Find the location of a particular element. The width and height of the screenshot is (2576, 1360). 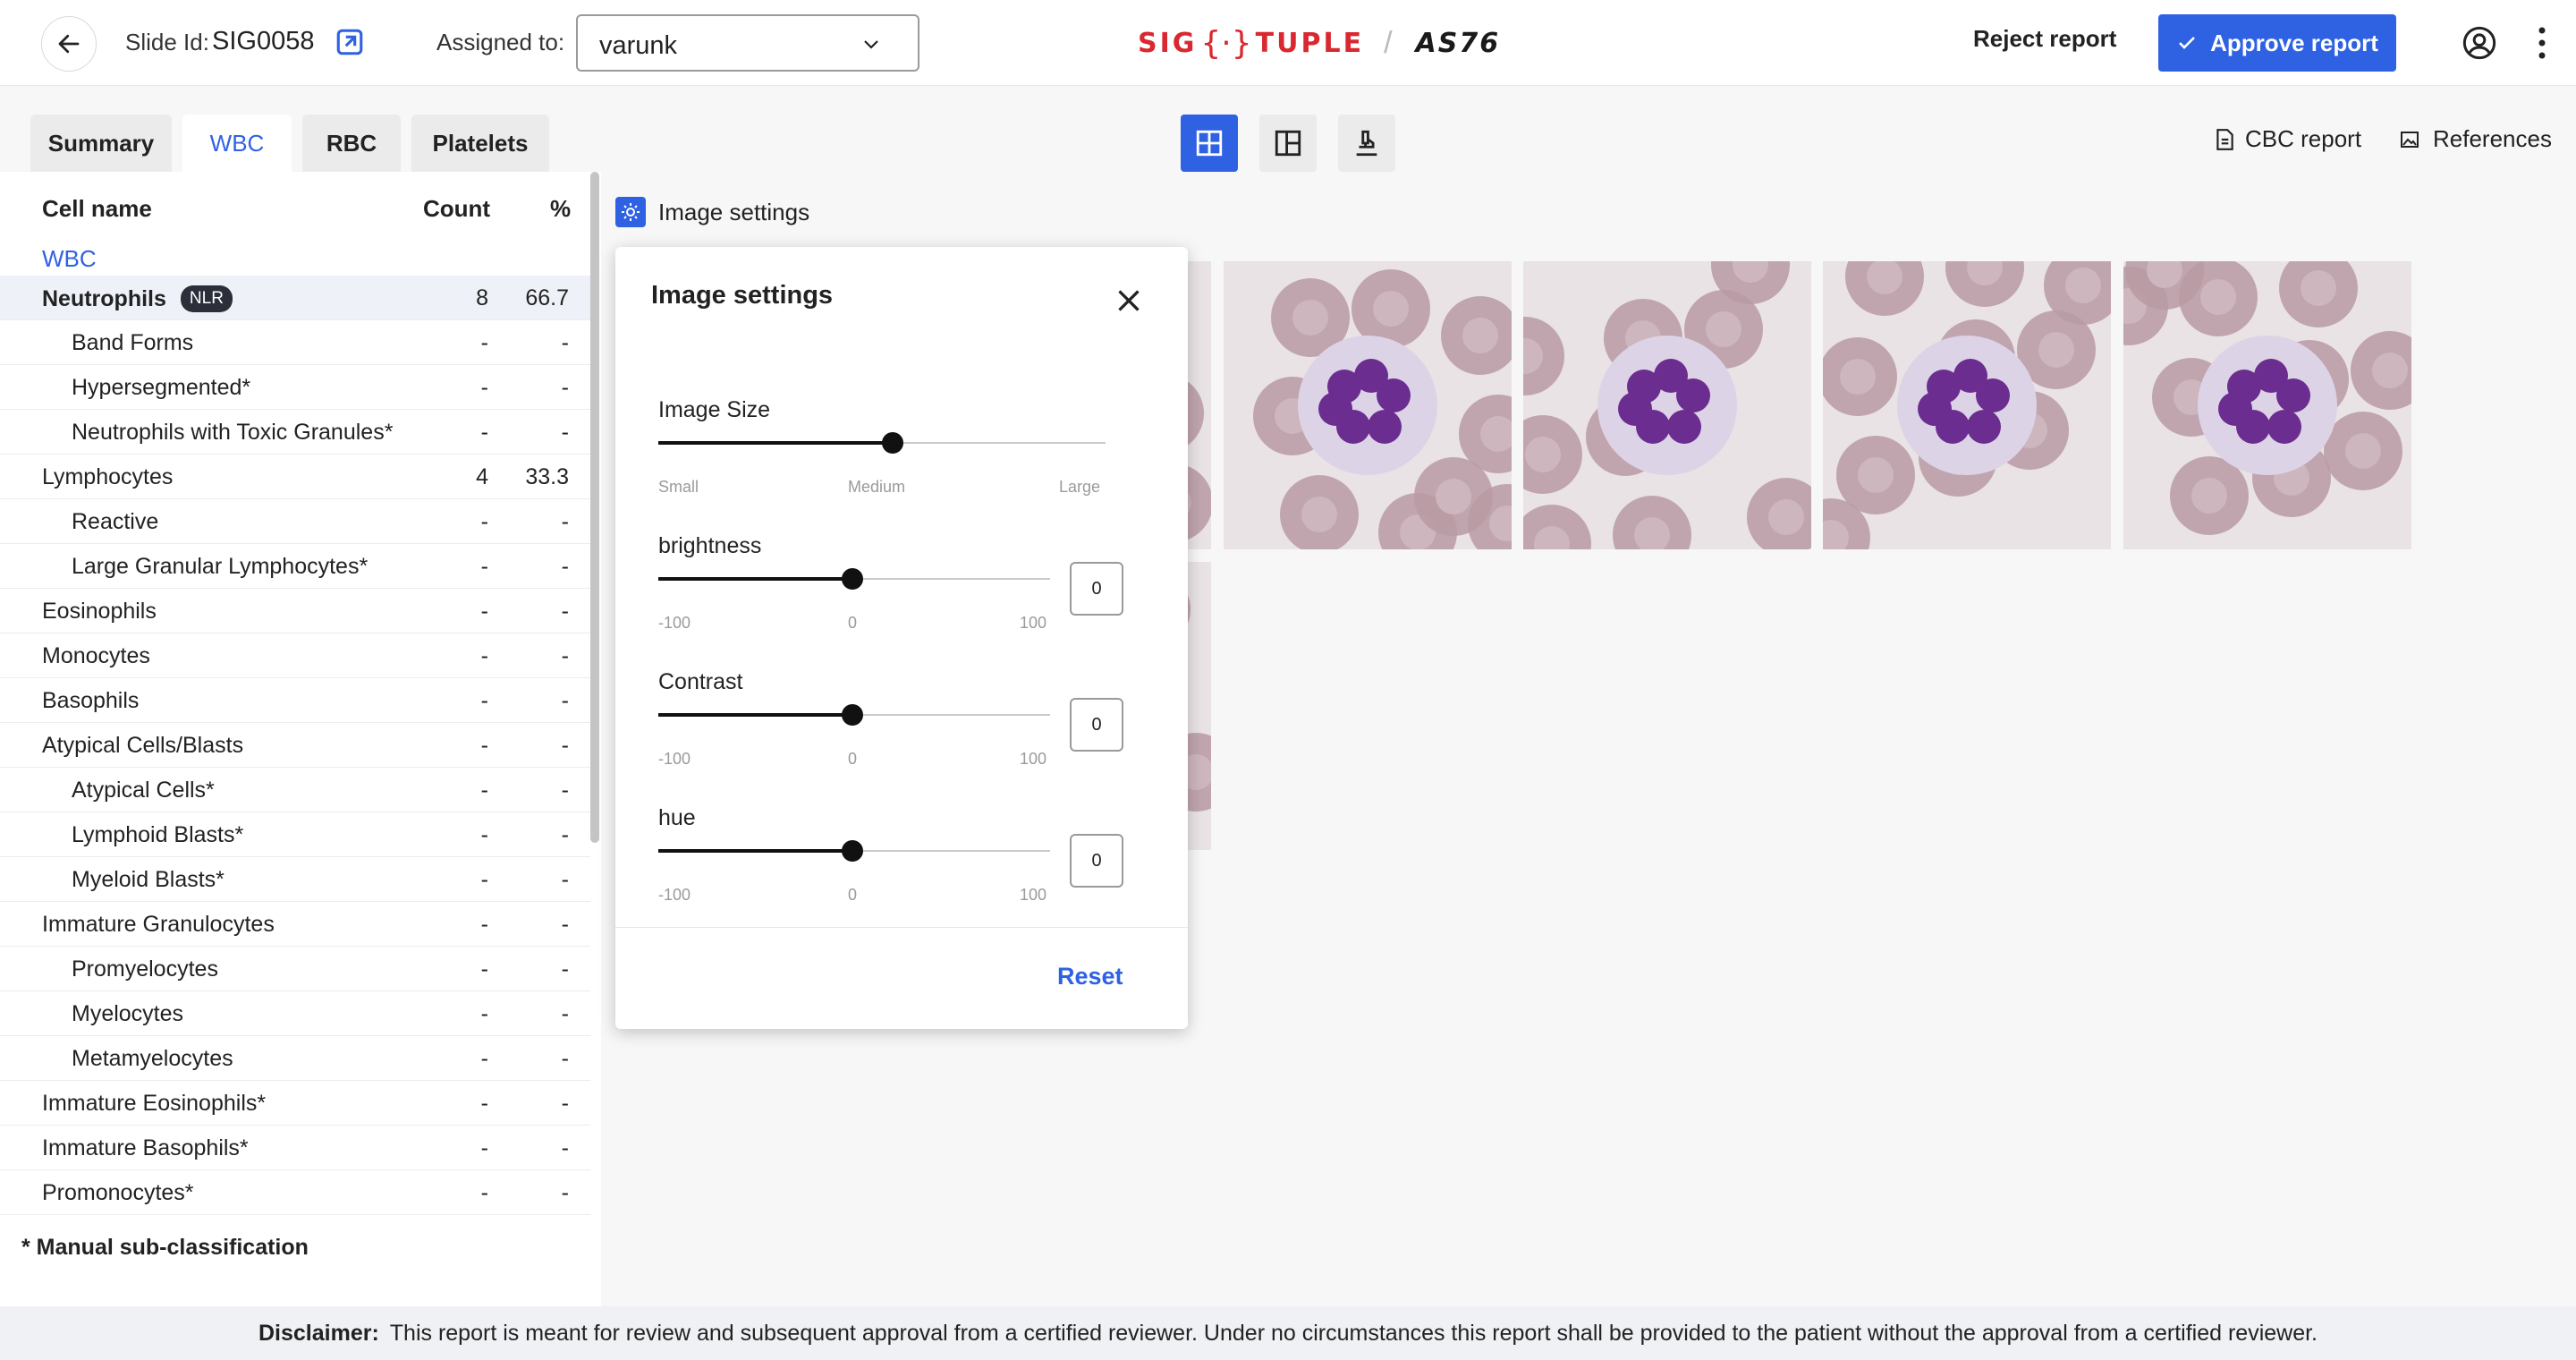

table-row: Neutrophils NLR 8 66.7 is located at coordinates (295, 298).